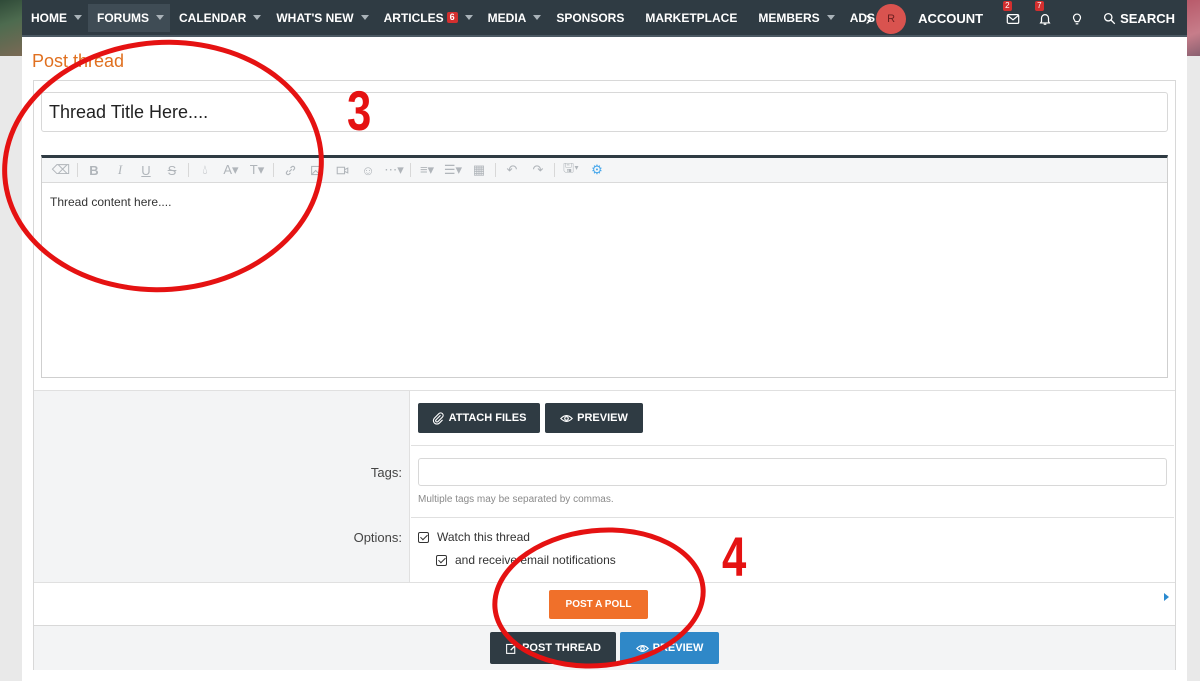 Image resolution: width=1200 pixels, height=681 pixels. Describe the element at coordinates (94, 170) in the screenshot. I see `bold-icon: B` at that location.